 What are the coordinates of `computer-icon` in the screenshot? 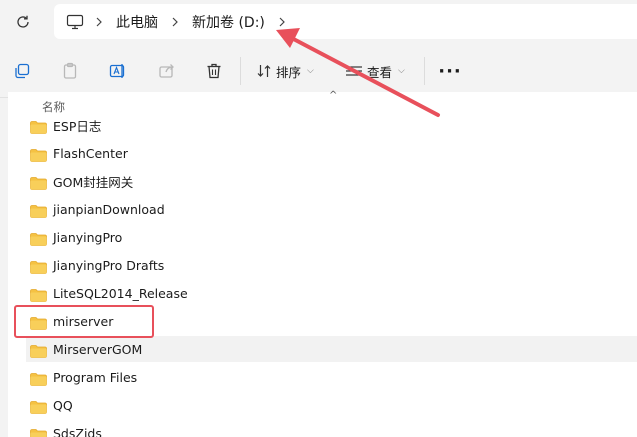 It's located at (75, 22).